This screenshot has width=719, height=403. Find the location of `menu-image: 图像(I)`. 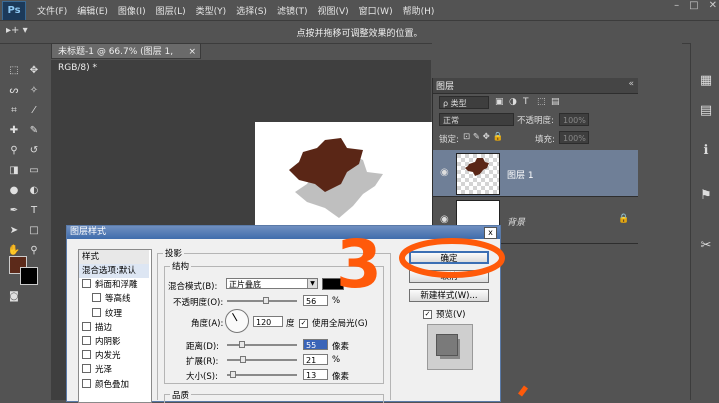

menu-image: 图像(I) is located at coordinates (132, 10).